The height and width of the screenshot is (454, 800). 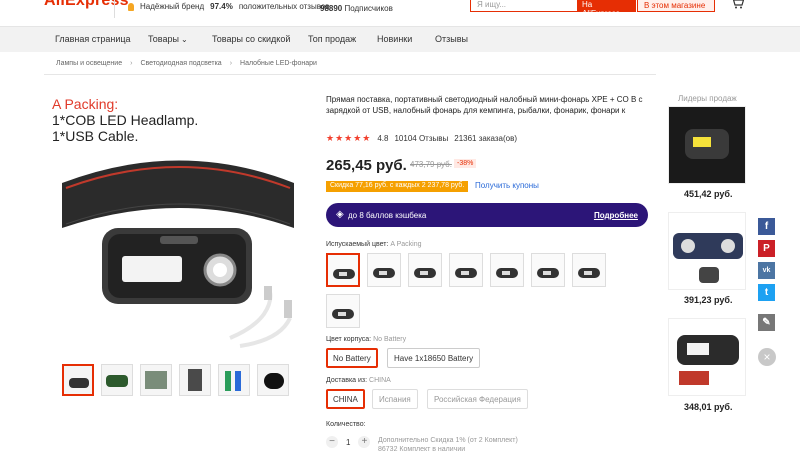 What do you see at coordinates (465, 163) in the screenshot?
I see `discount-badge: -38%` at bounding box center [465, 163].